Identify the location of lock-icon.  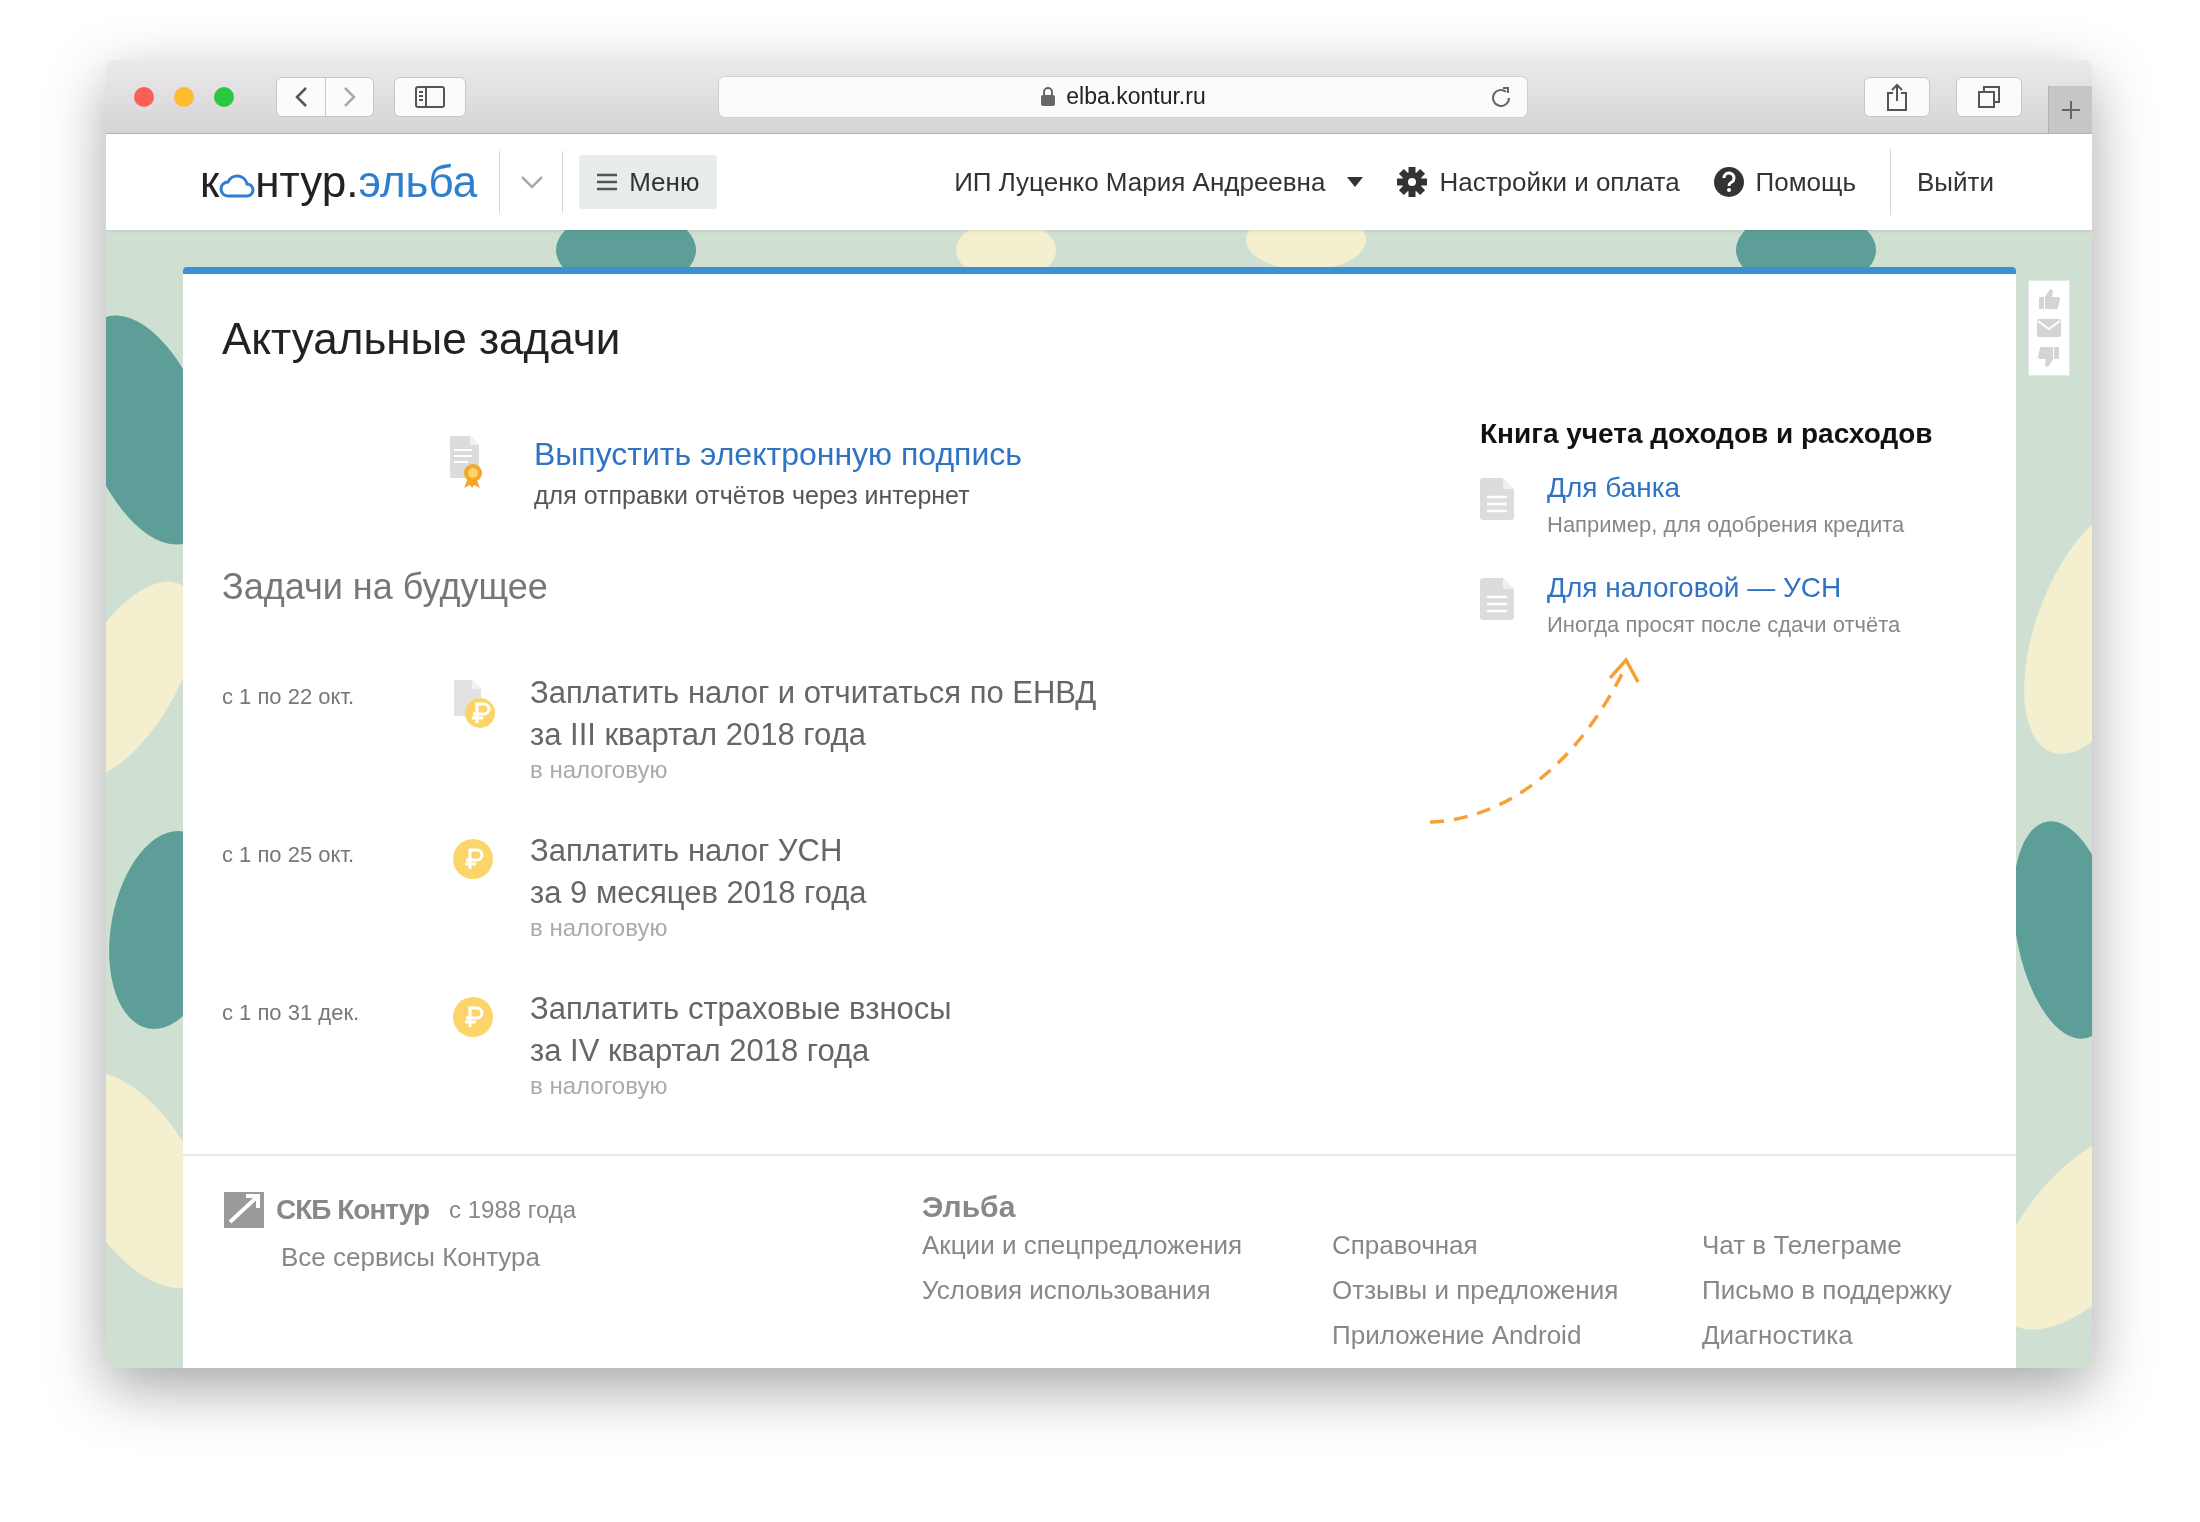
(1048, 96).